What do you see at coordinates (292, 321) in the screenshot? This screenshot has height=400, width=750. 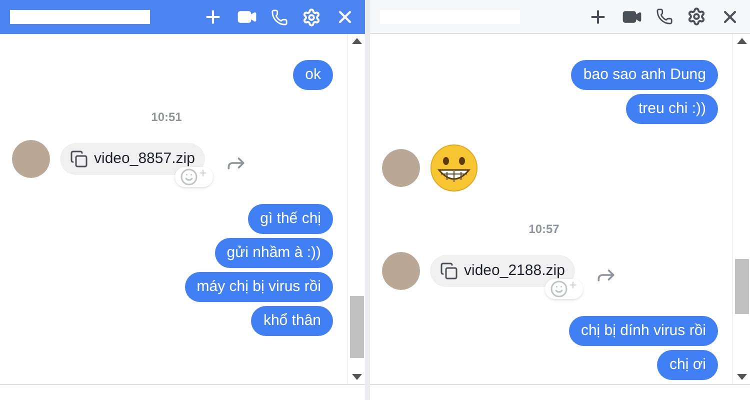 I see `sent-message: khổ thân` at bounding box center [292, 321].